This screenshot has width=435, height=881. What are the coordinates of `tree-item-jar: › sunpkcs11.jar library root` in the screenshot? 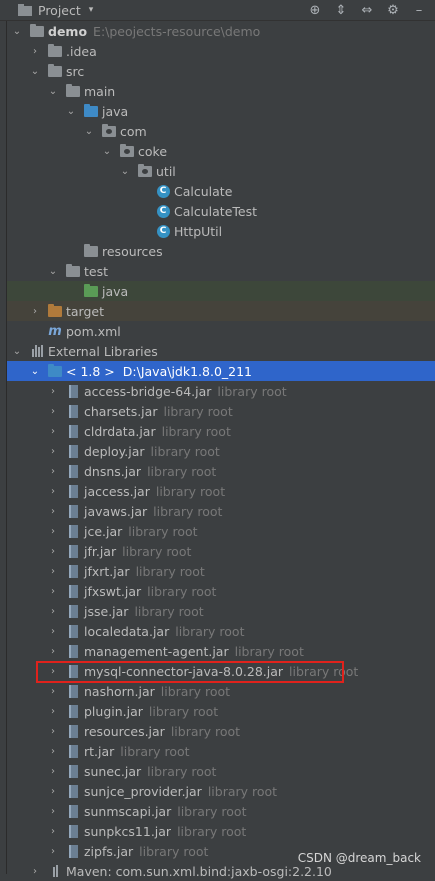 It's located at (221, 831).